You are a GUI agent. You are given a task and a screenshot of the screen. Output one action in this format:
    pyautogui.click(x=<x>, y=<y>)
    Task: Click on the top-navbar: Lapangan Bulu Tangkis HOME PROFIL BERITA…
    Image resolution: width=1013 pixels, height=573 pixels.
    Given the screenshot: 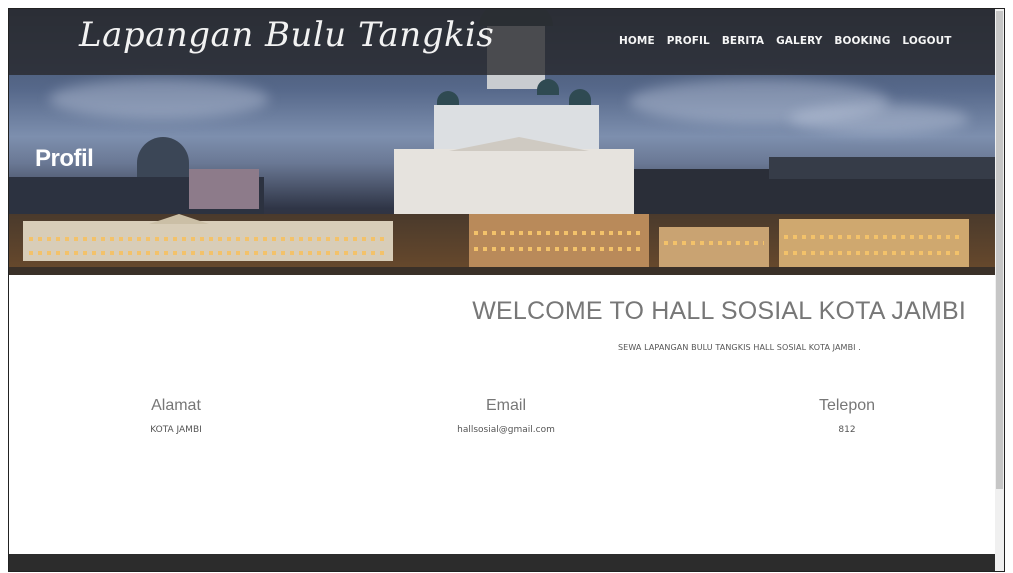 What is the action you would take?
    pyautogui.click(x=506, y=42)
    